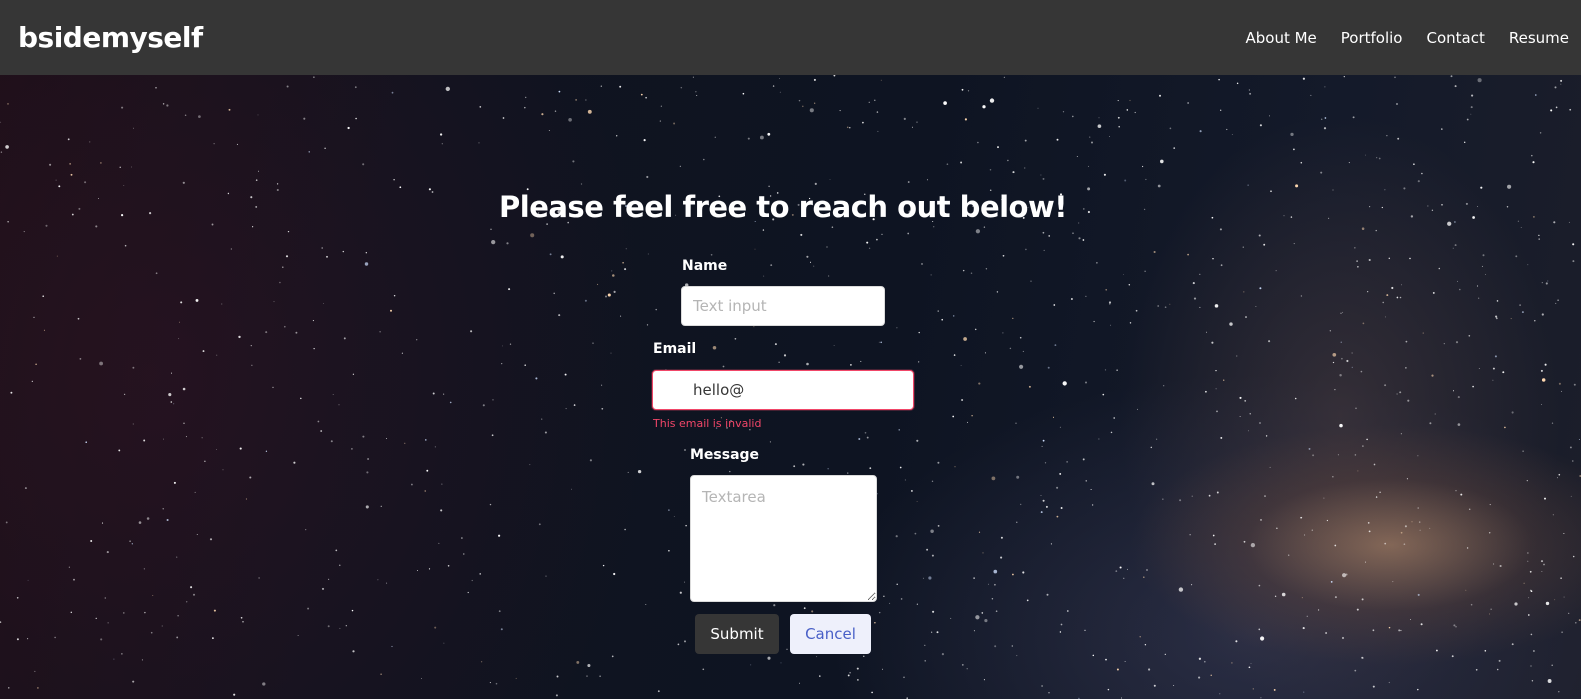  I want to click on message-label: Message, so click(725, 455).